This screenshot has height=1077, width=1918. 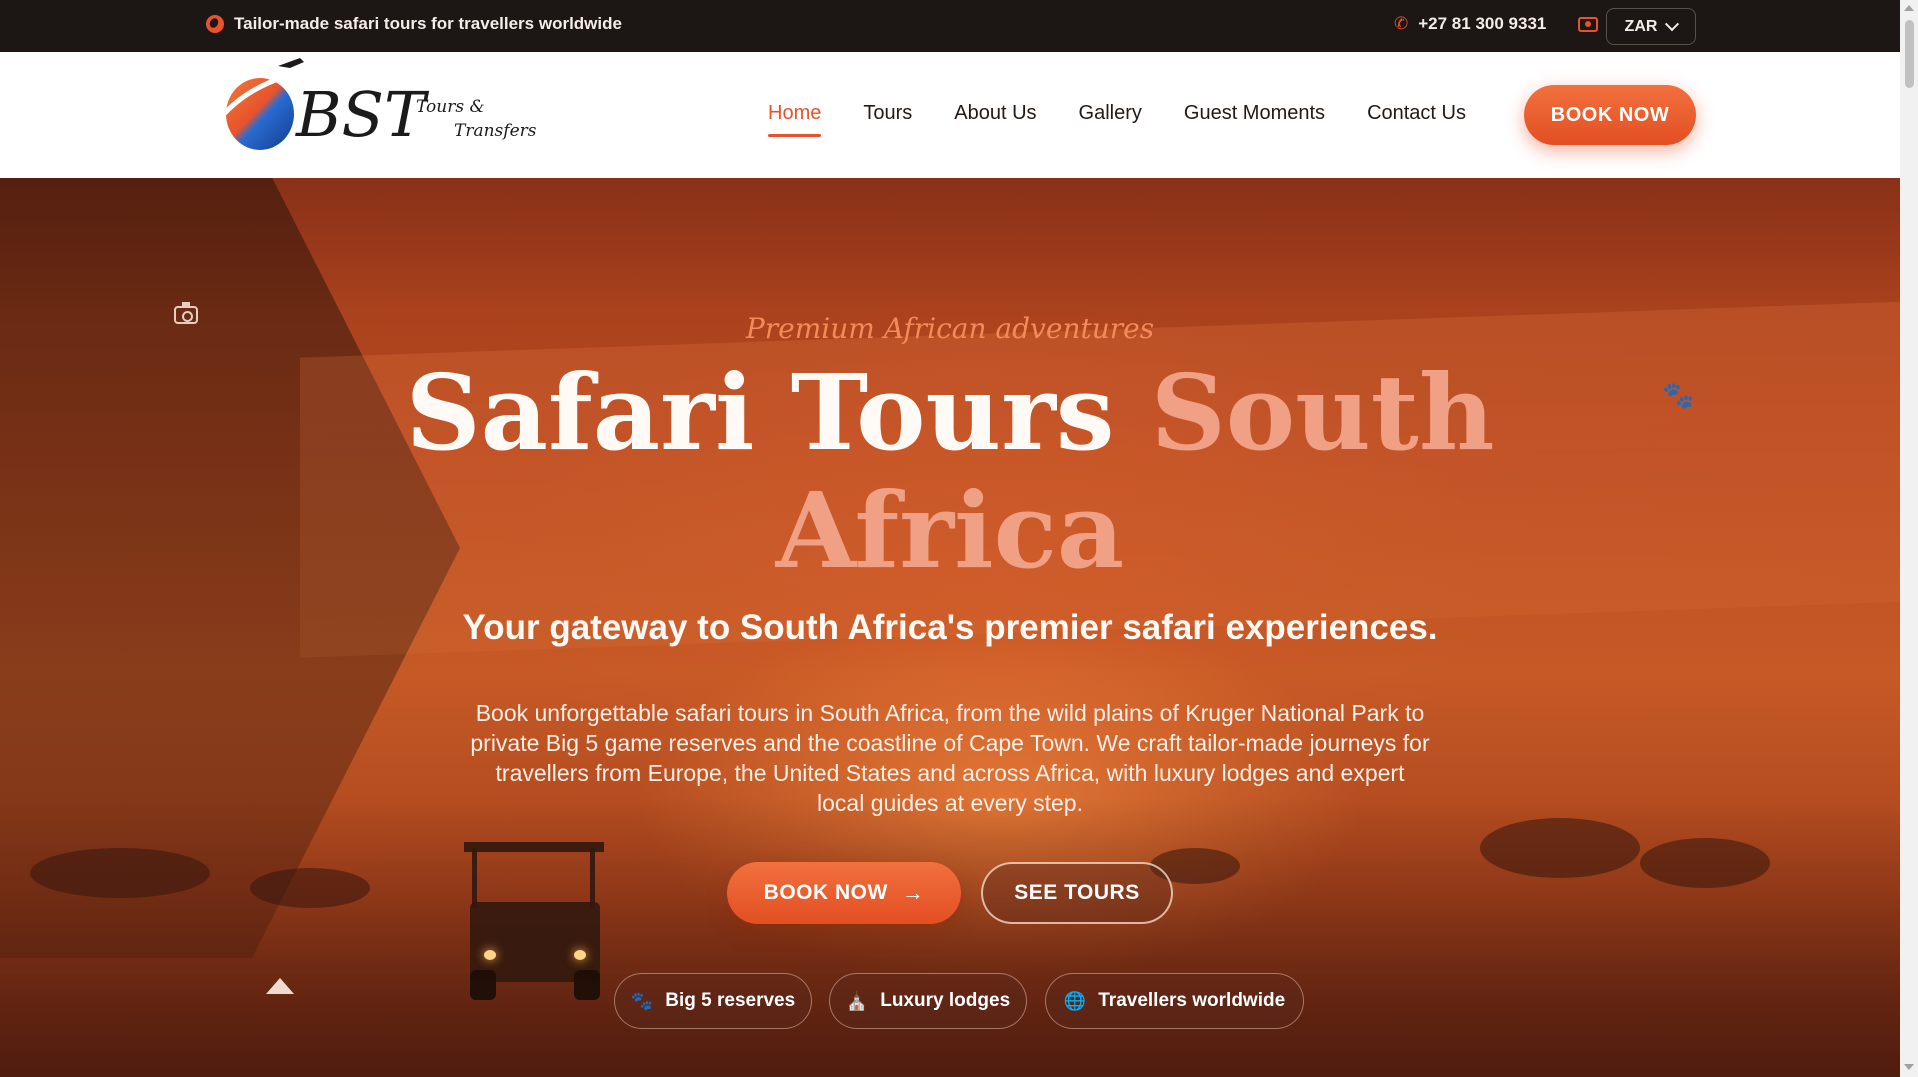 I want to click on headline-accent-africa: Africa, so click(x=950, y=530).